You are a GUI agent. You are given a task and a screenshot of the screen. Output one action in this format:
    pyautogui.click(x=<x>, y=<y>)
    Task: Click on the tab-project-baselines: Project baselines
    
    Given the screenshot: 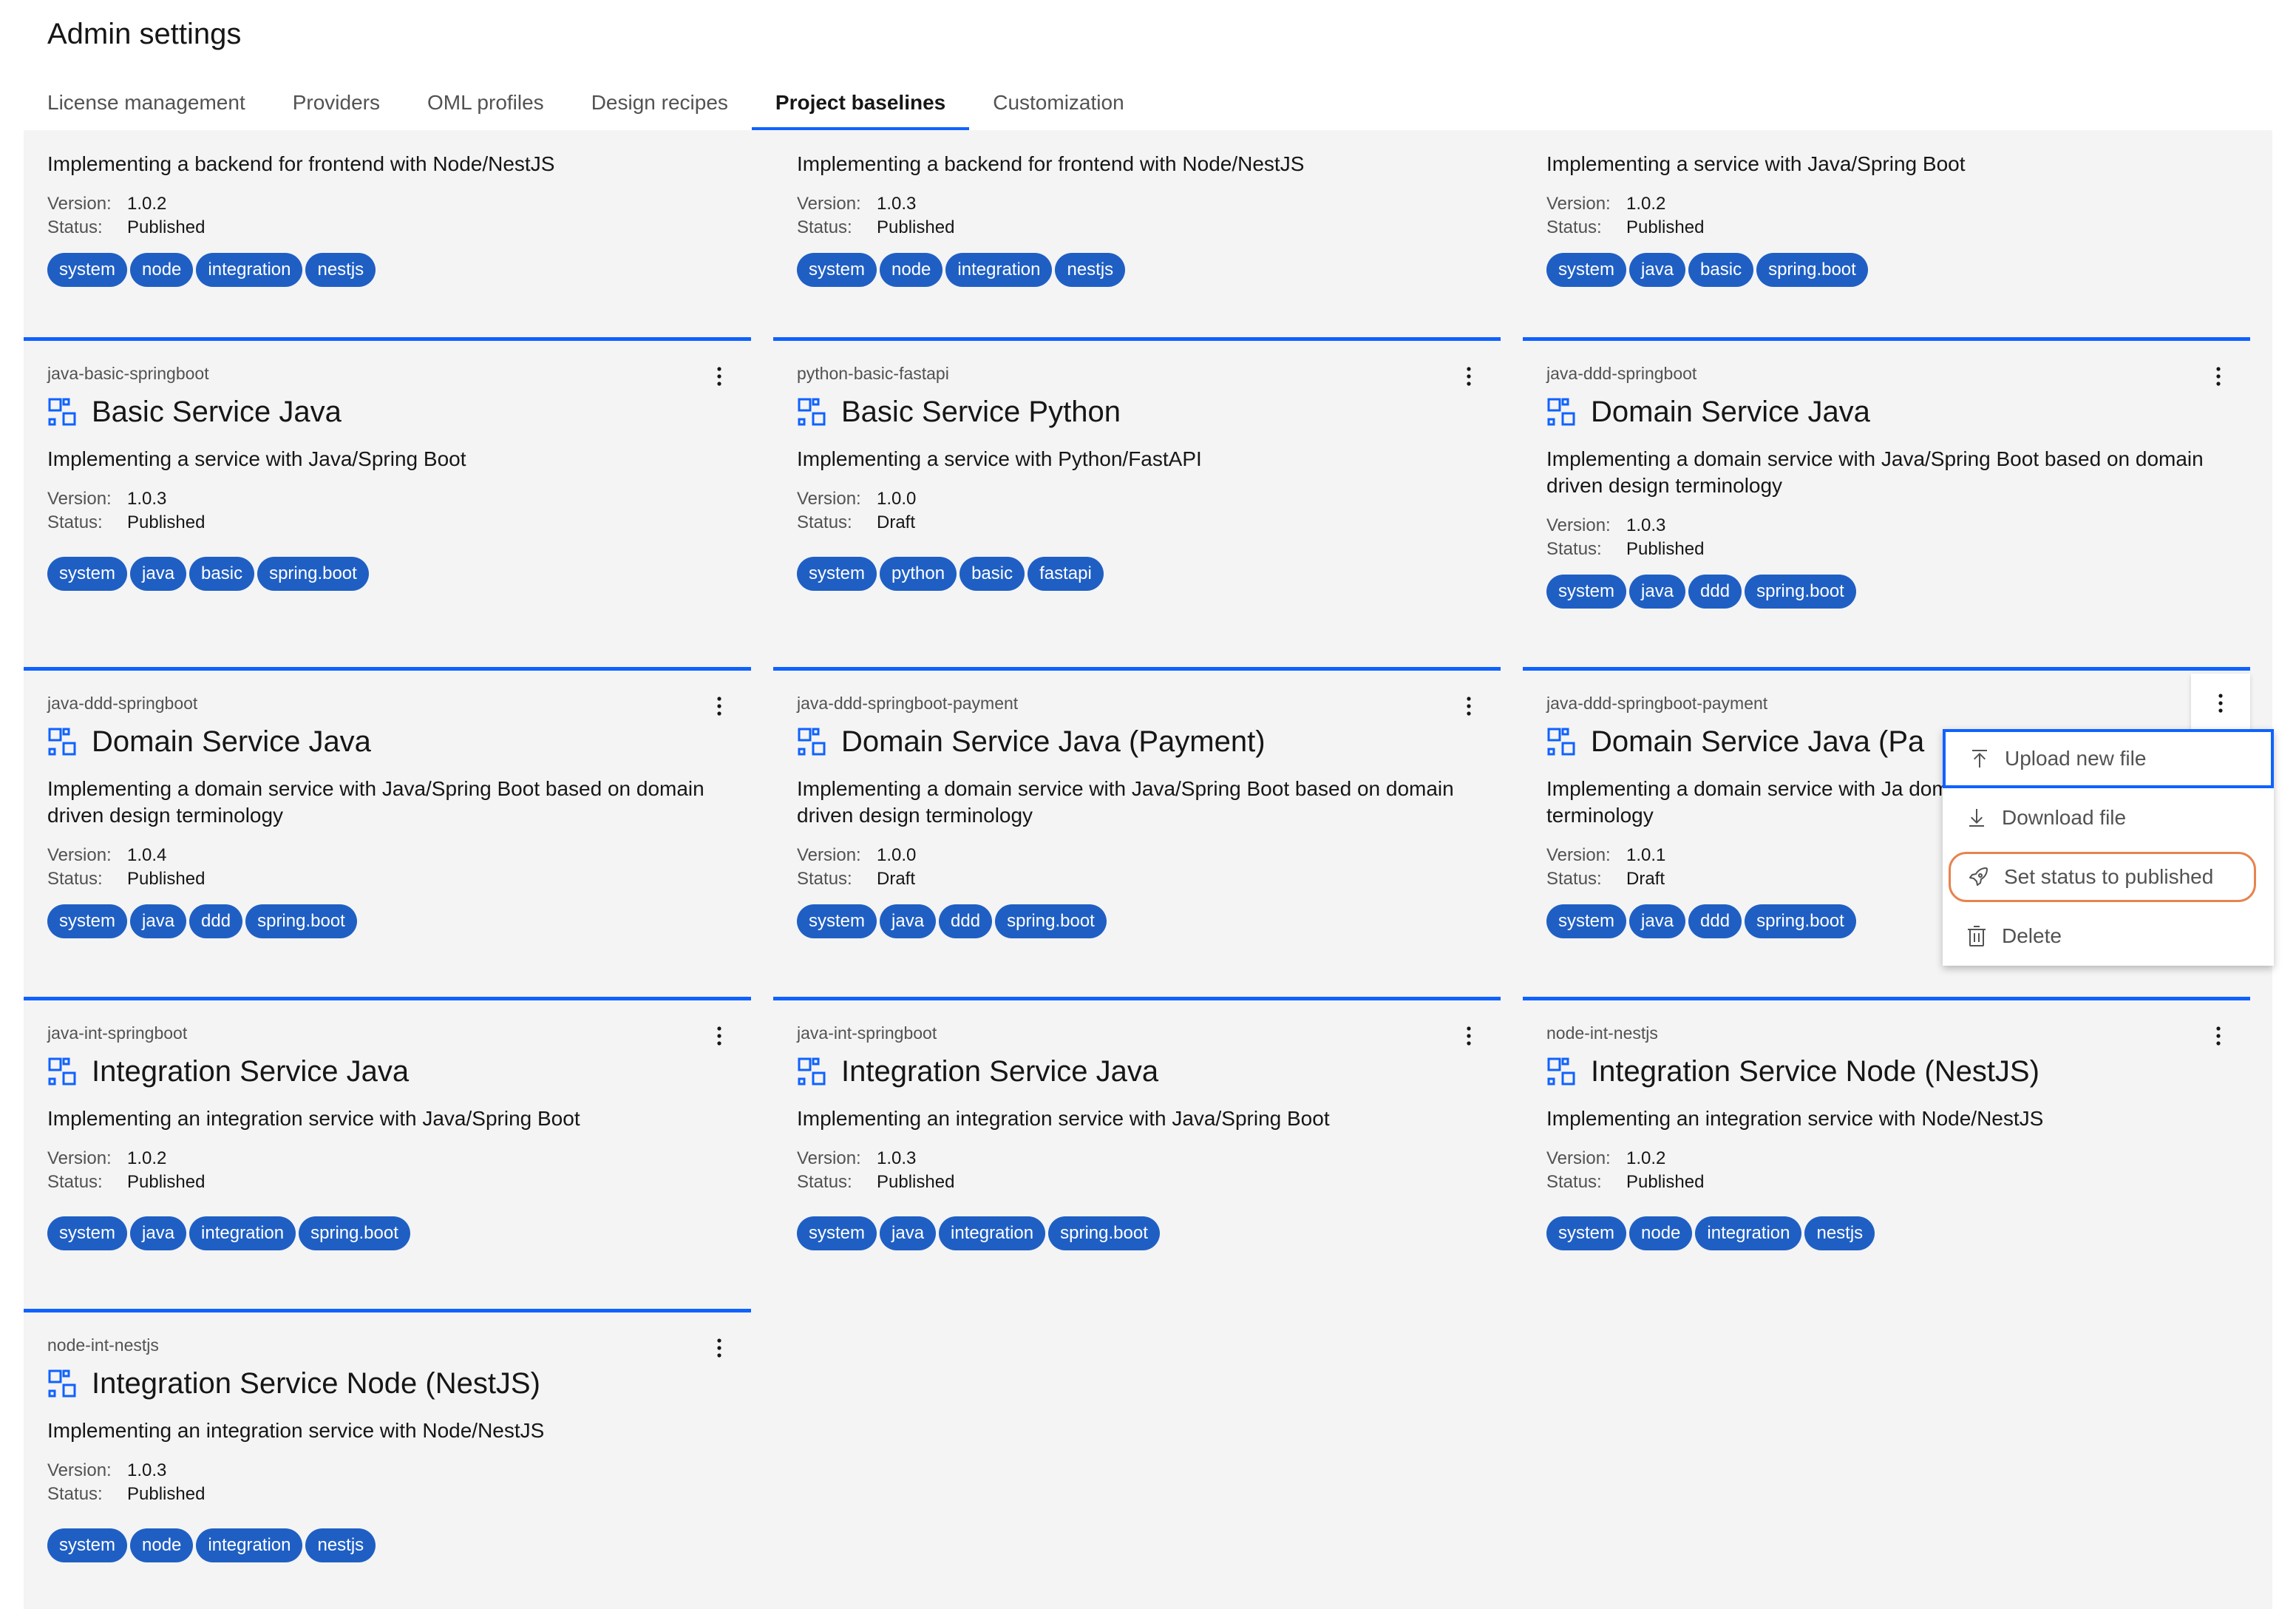 What is the action you would take?
    pyautogui.click(x=860, y=104)
    